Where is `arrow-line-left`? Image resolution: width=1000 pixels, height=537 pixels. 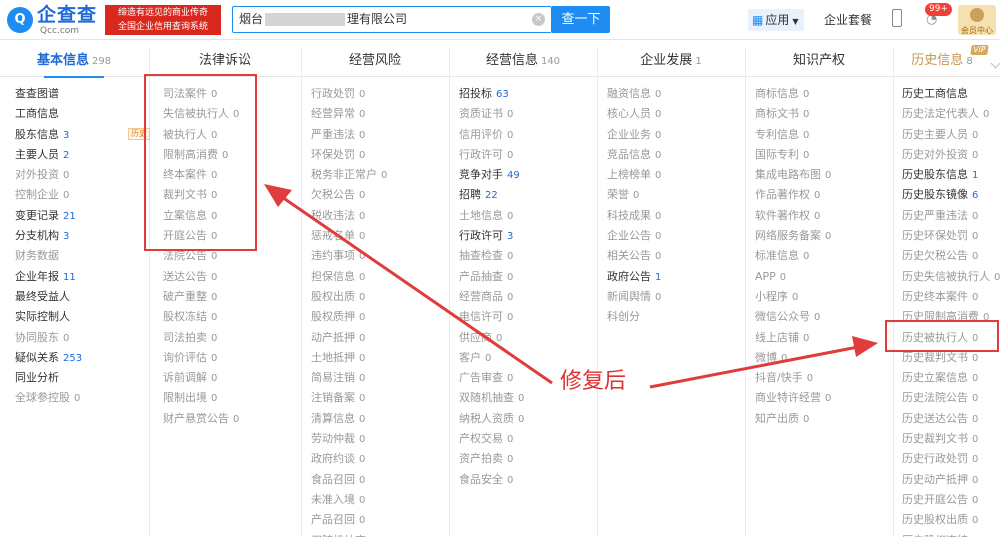 arrow-line-left is located at coordinates (417, 290).